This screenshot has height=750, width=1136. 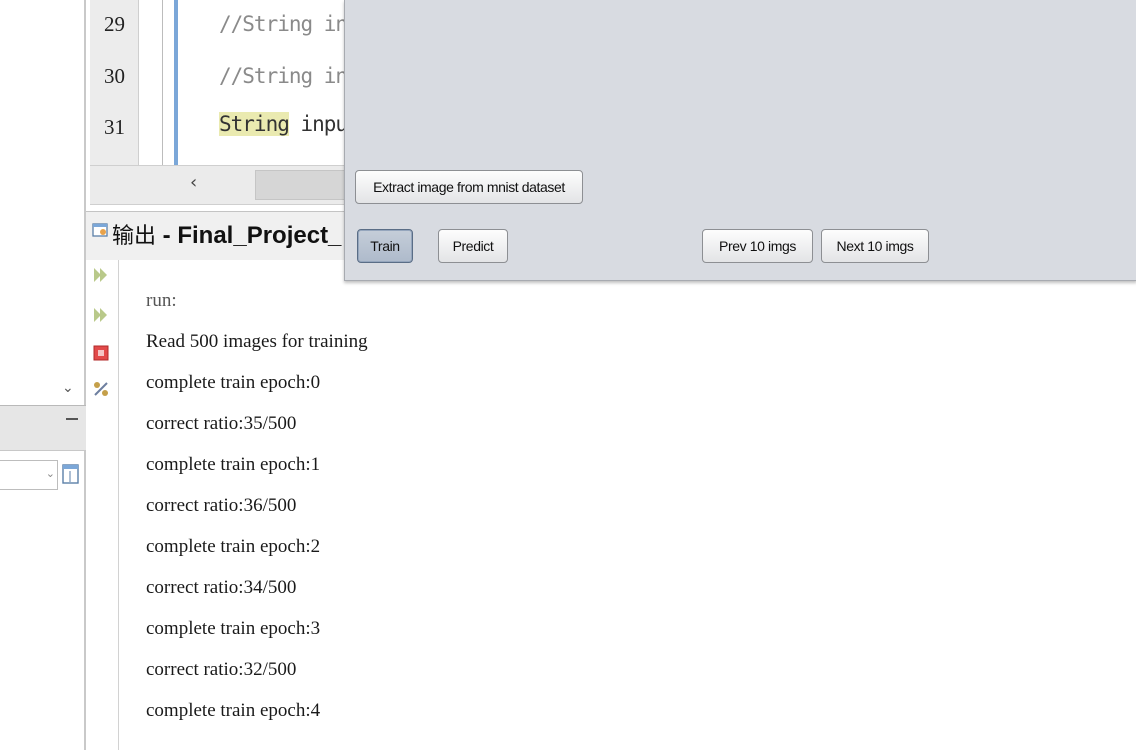 I want to click on predict-button: Predict, so click(x=473, y=246).